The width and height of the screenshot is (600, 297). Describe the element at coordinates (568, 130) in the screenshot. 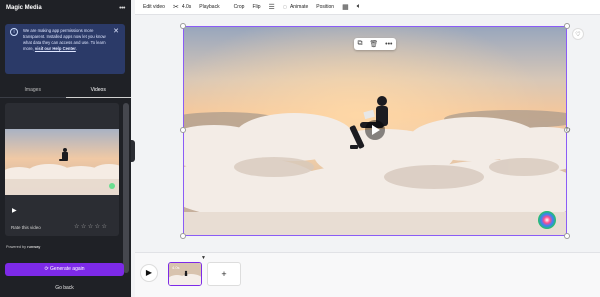

I see `rotate-icon: ↻` at that location.